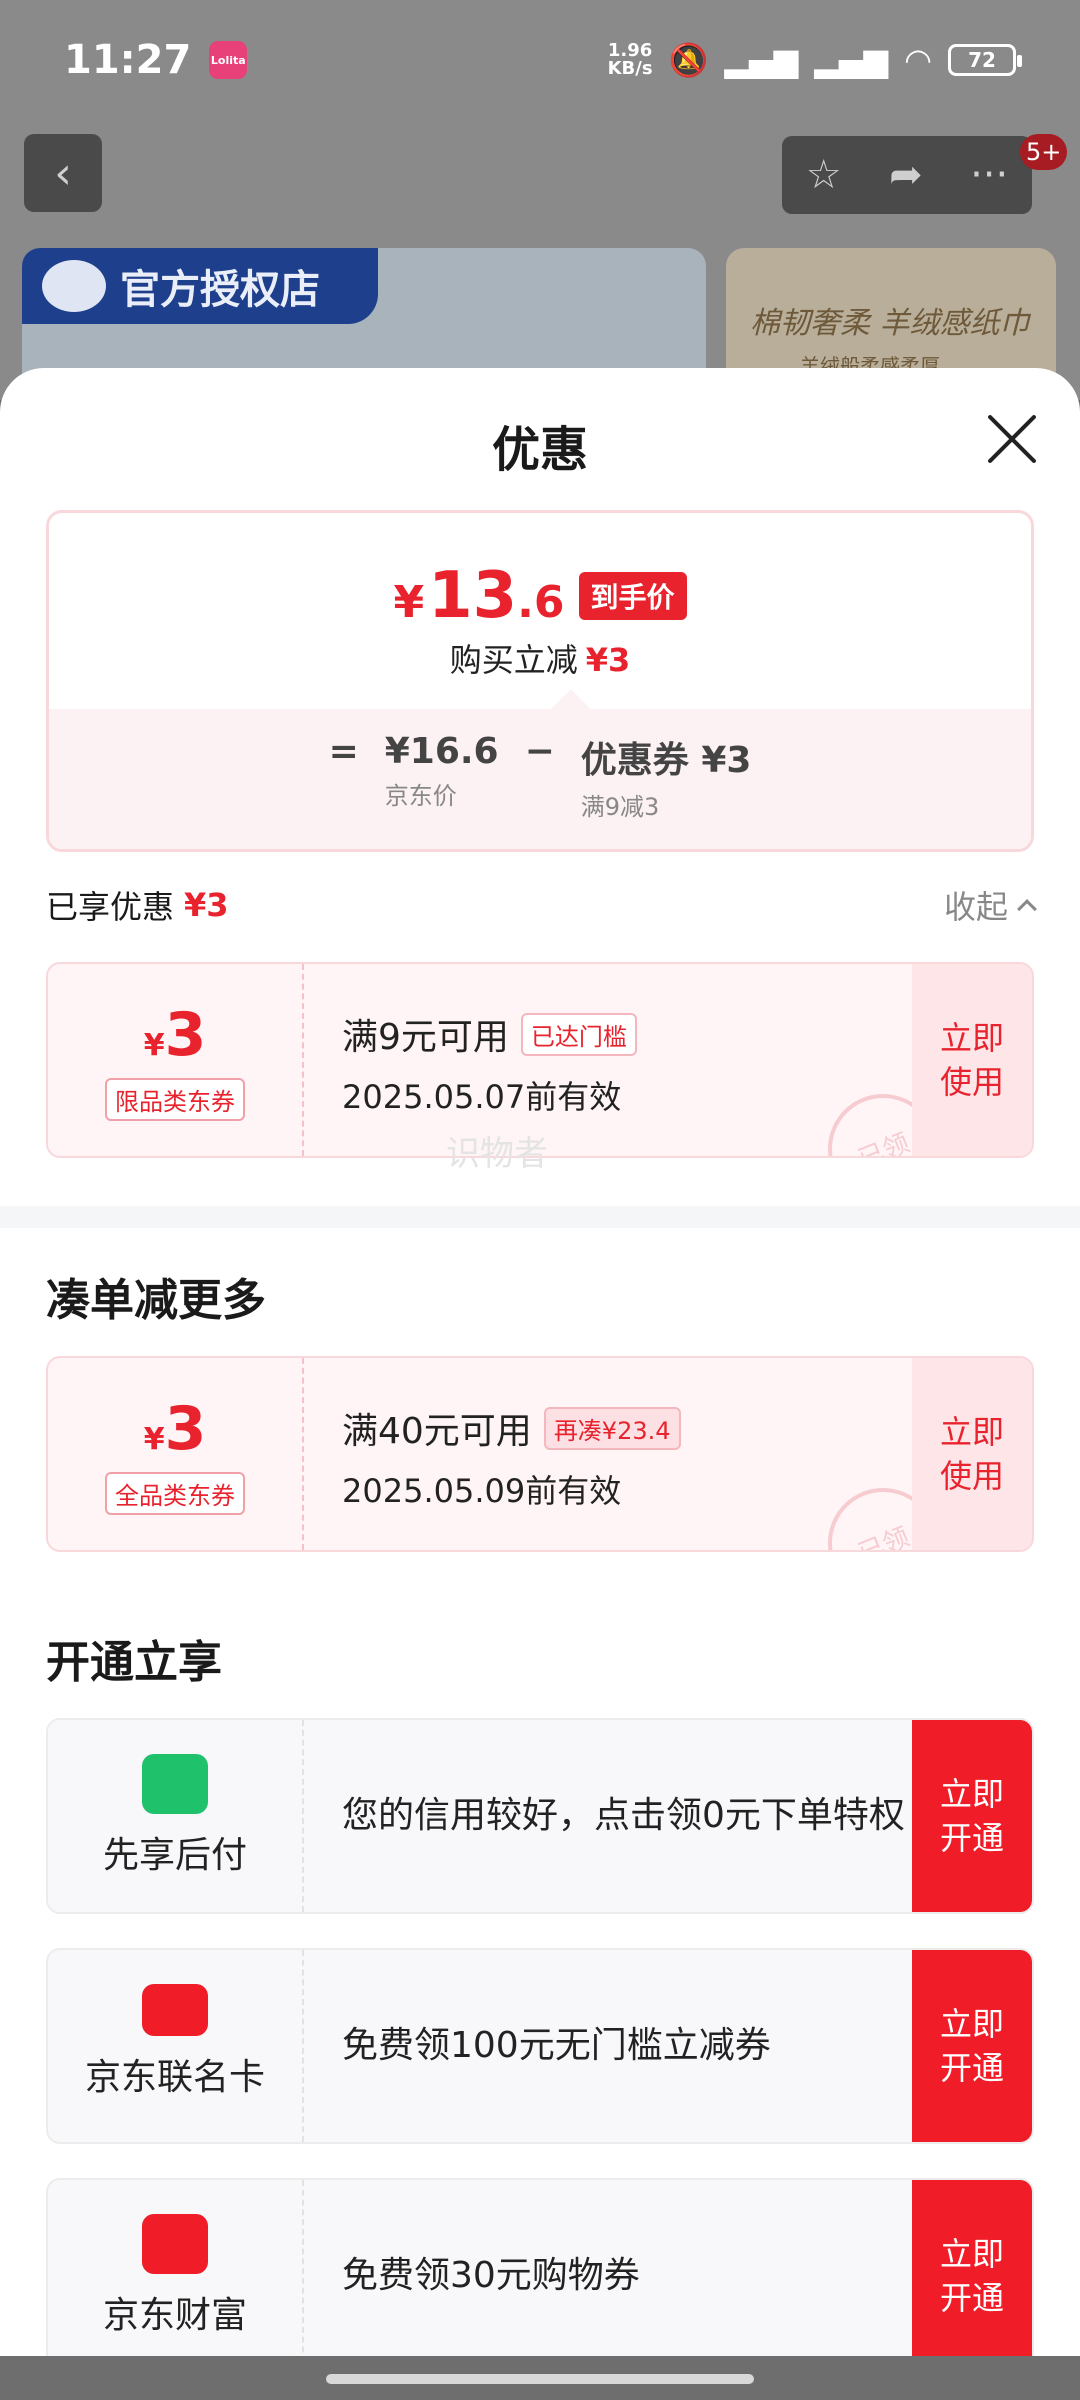  Describe the element at coordinates (540, 60) in the screenshot. I see `status-bar: 11:27 Lolita 1.96 KB/s 🔕 ▂▄▆ ▂▄▆ ◠ 72` at that location.